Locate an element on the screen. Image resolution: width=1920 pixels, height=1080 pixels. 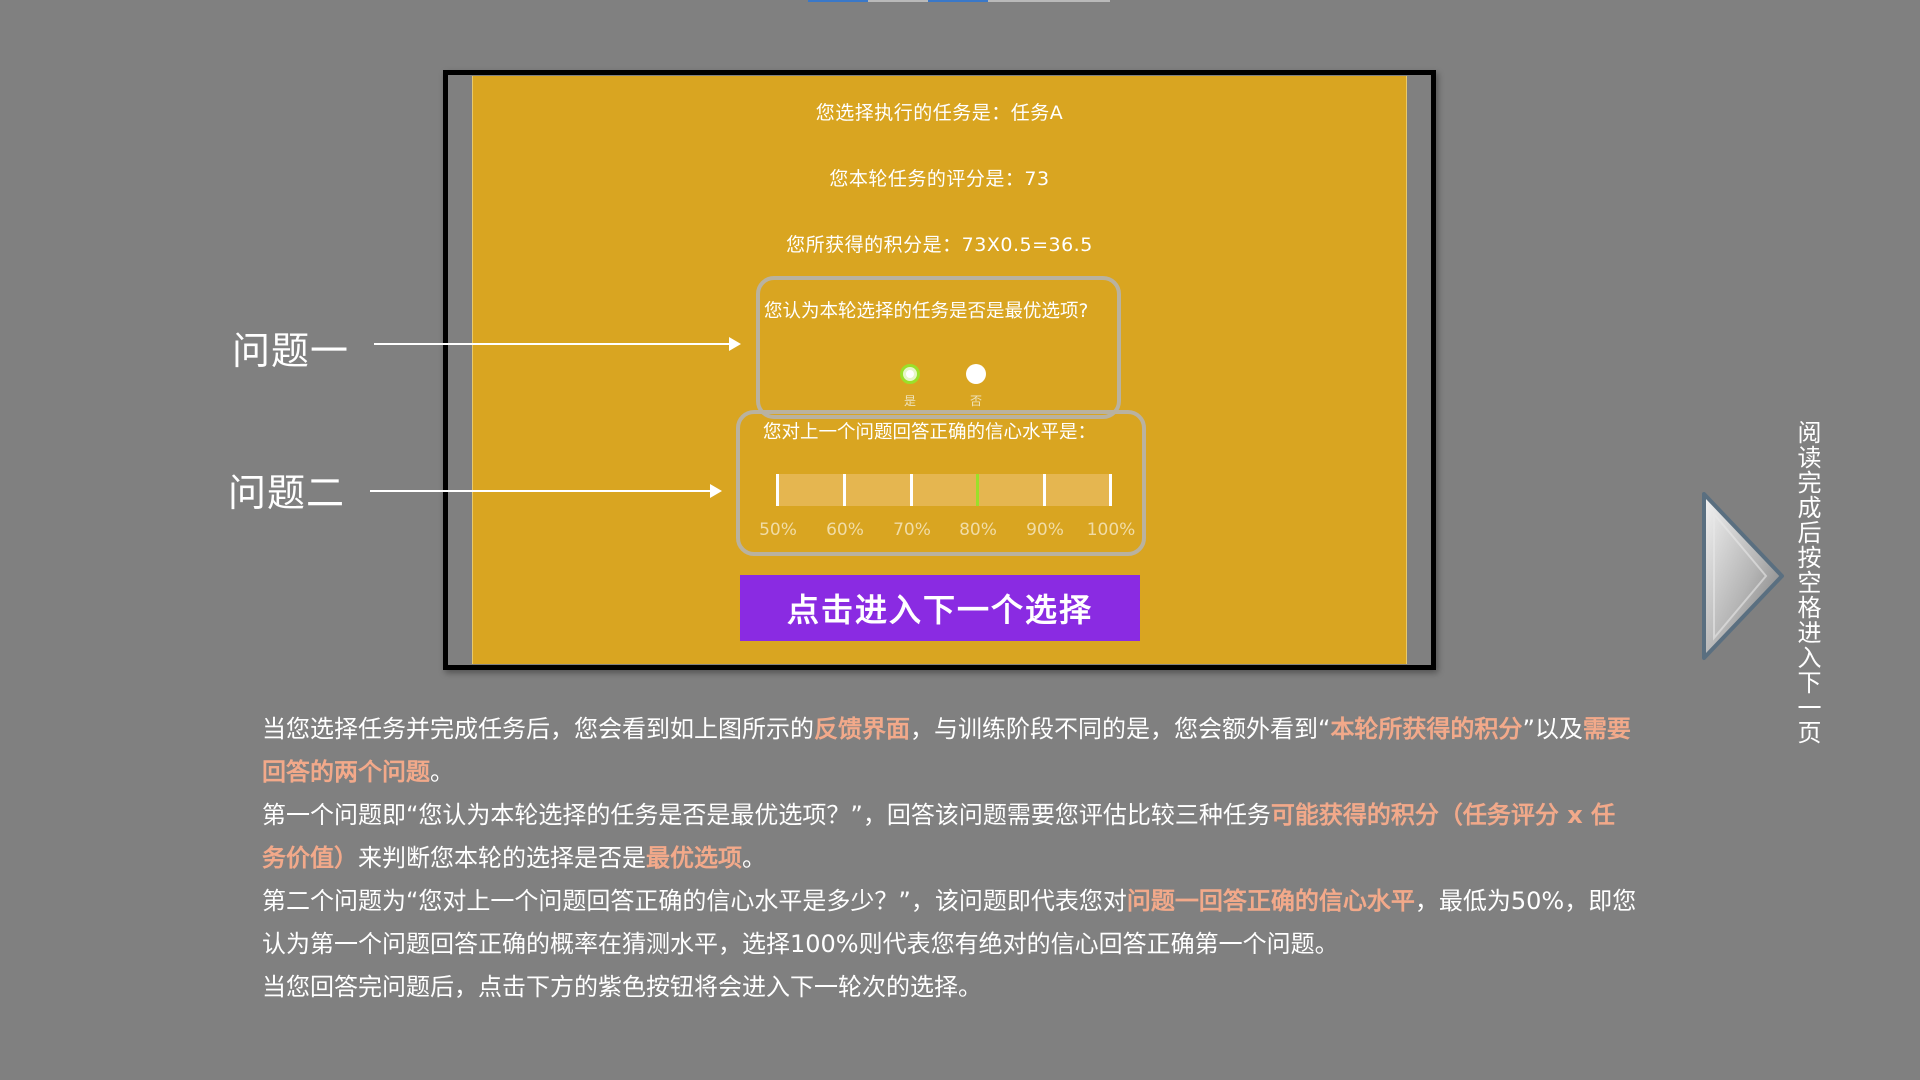
confidence-slider is located at coordinates (945, 490).